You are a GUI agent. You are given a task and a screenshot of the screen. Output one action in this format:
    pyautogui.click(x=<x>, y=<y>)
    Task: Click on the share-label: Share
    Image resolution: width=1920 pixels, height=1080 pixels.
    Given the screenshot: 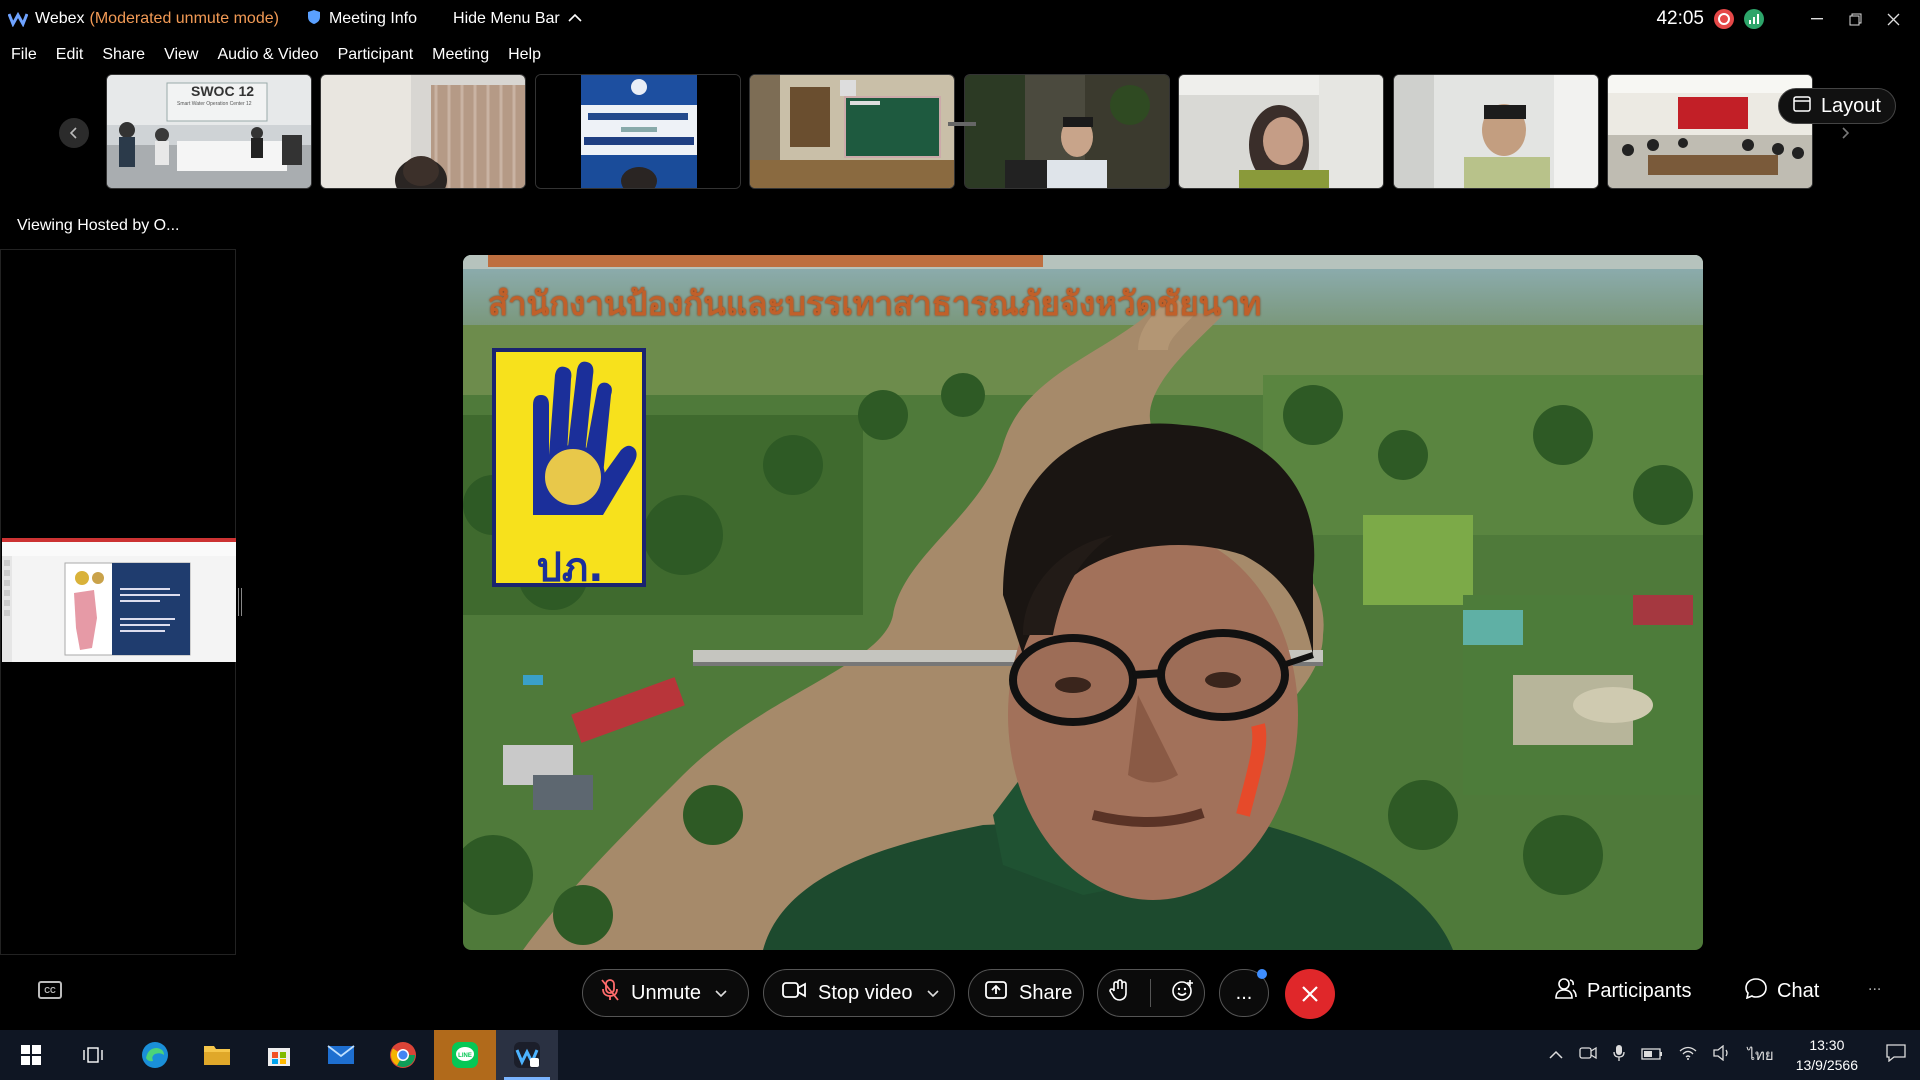 What is the action you would take?
    pyautogui.click(x=1046, y=992)
    